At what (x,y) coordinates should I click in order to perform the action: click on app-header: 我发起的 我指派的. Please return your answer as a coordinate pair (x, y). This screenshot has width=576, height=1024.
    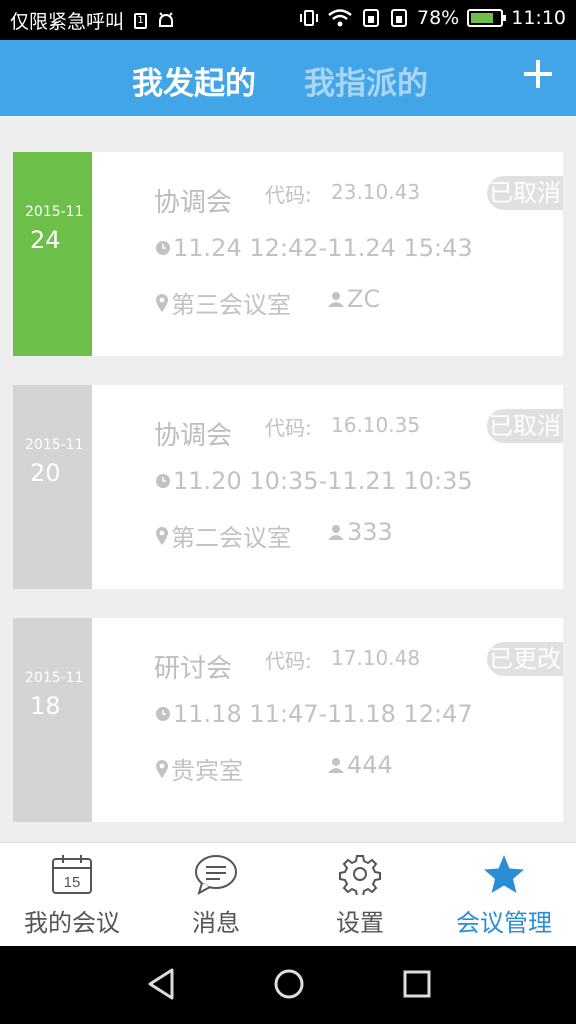
    Looking at the image, I should click on (288, 78).